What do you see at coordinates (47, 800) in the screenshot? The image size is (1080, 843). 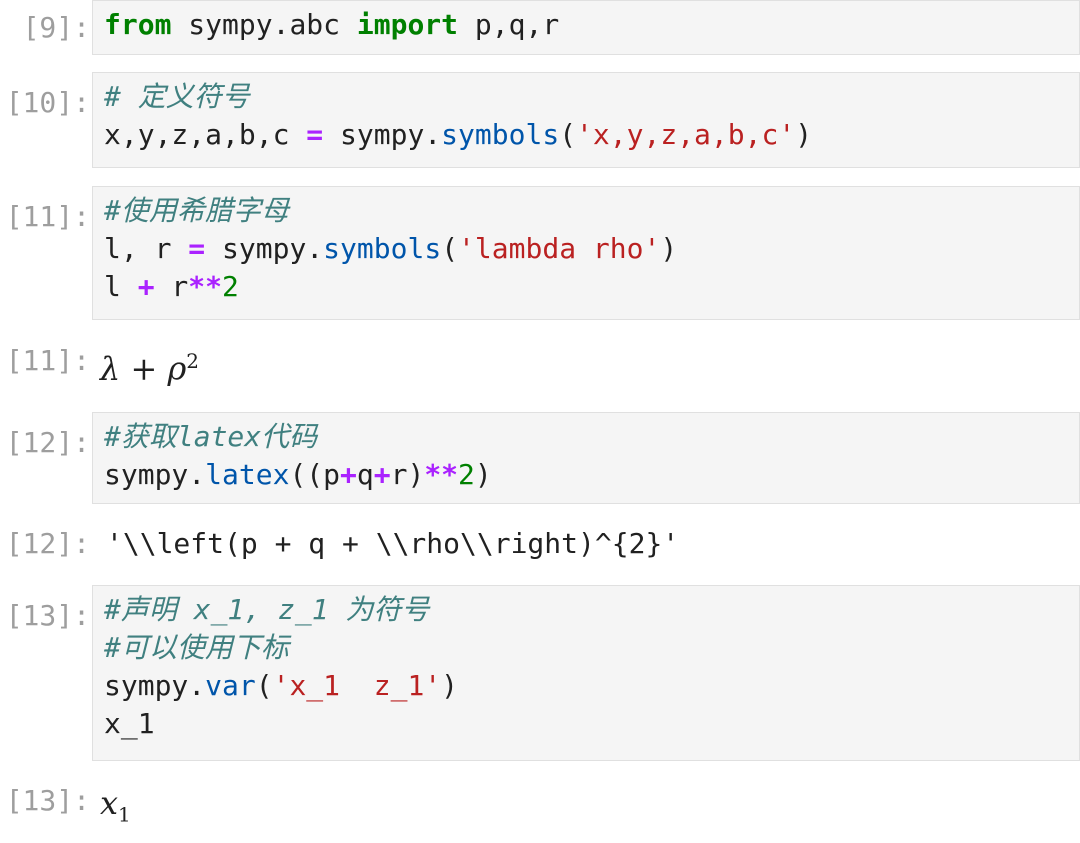 I see `output-prompt: [13]:` at bounding box center [47, 800].